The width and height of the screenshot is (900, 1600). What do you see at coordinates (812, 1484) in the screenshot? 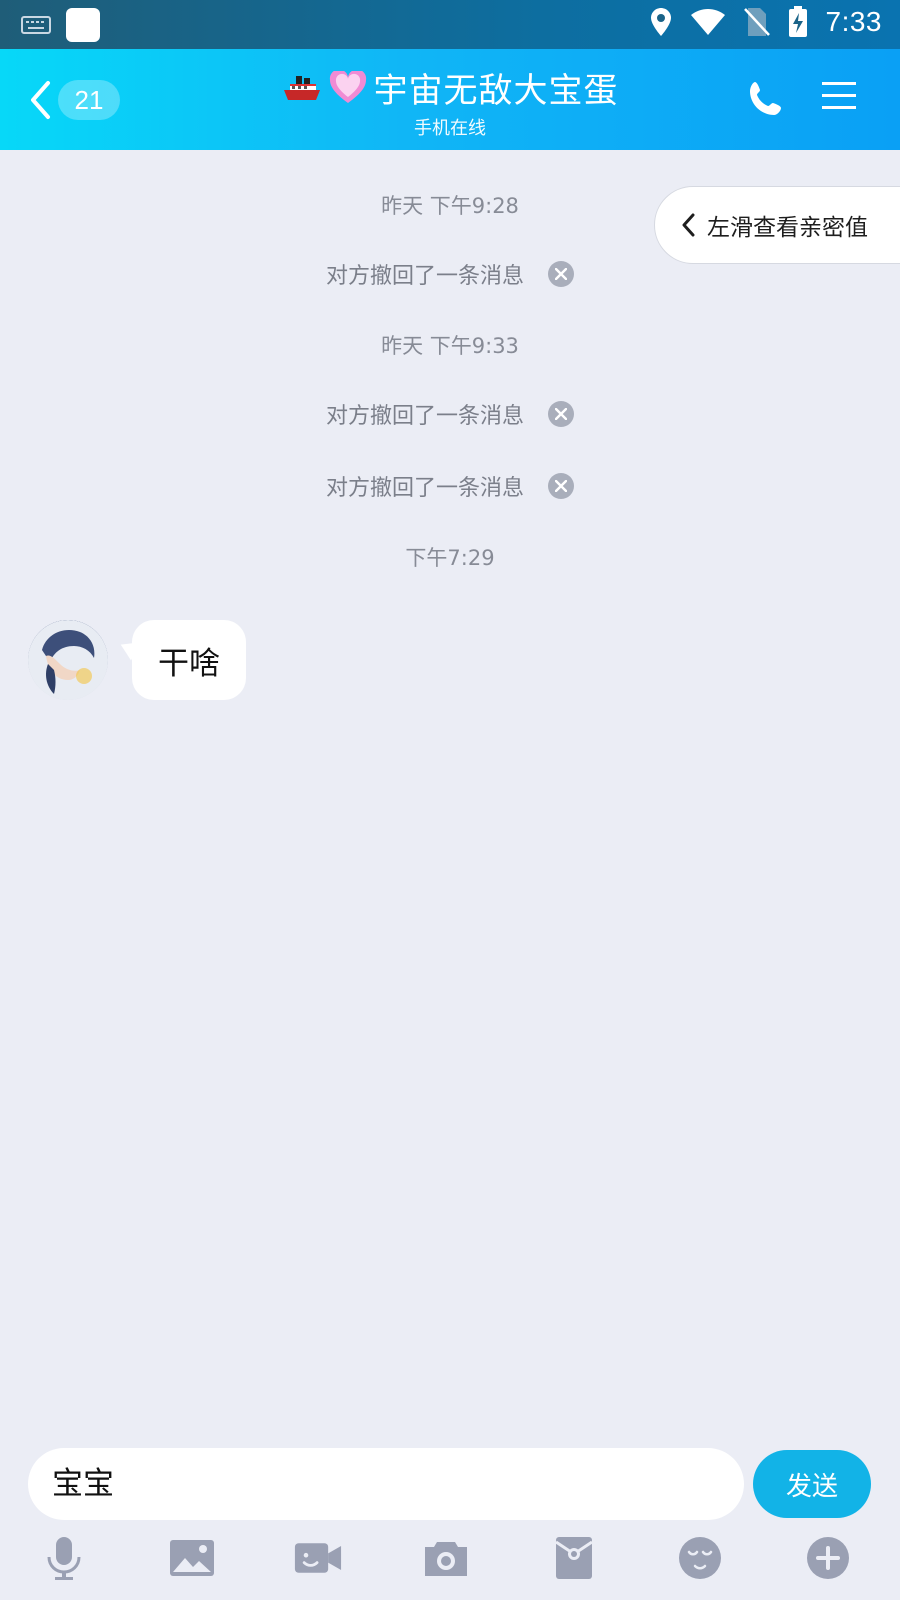
I see `send-button: 发送` at bounding box center [812, 1484].